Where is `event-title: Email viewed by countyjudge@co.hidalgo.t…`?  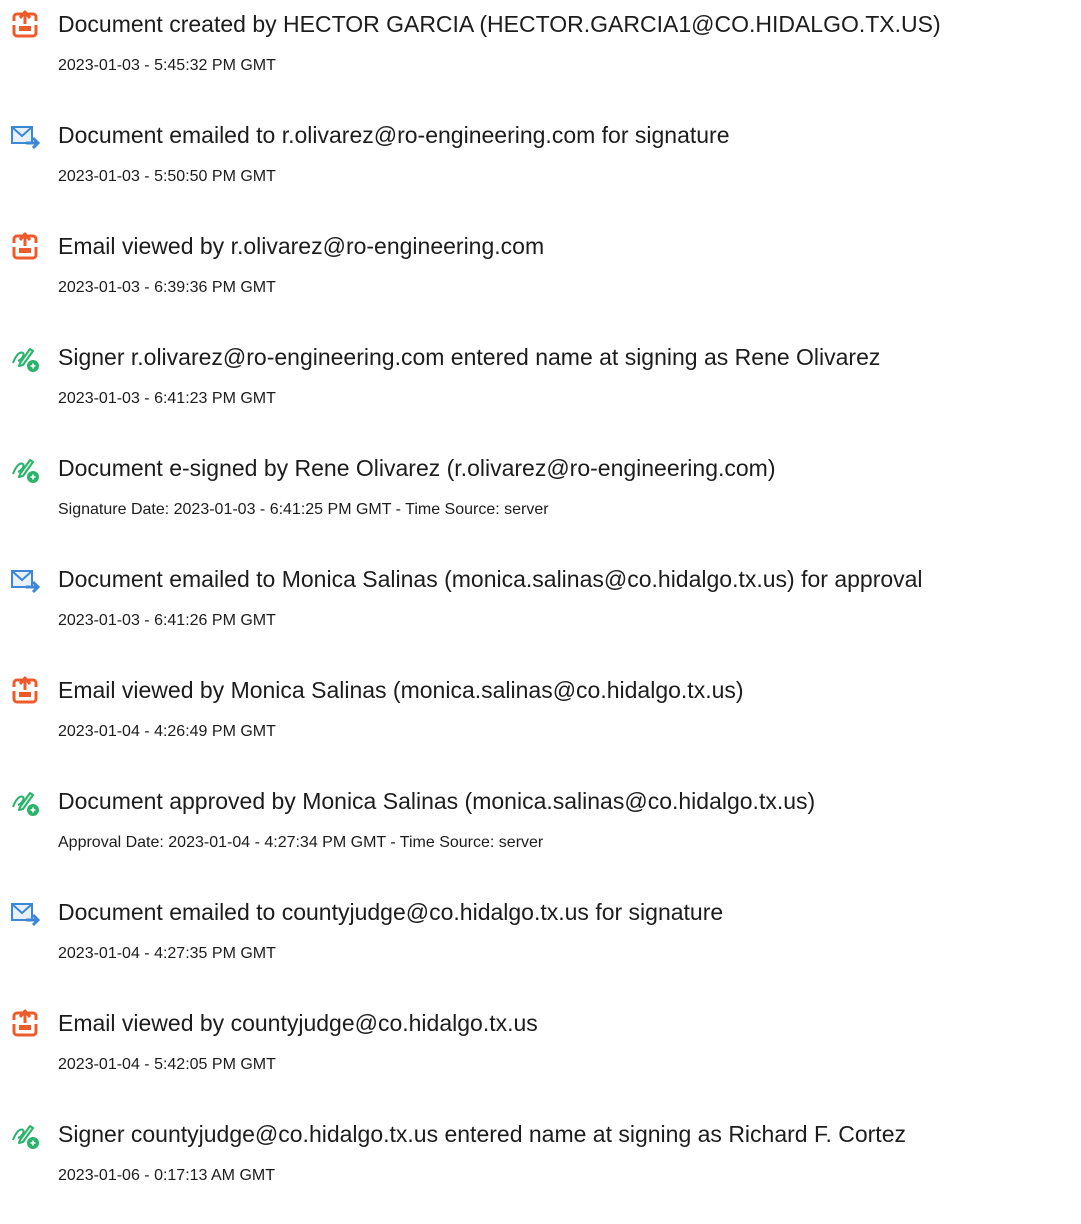 event-title: Email viewed by countyjudge@co.hidalgo.t… is located at coordinates (298, 1023).